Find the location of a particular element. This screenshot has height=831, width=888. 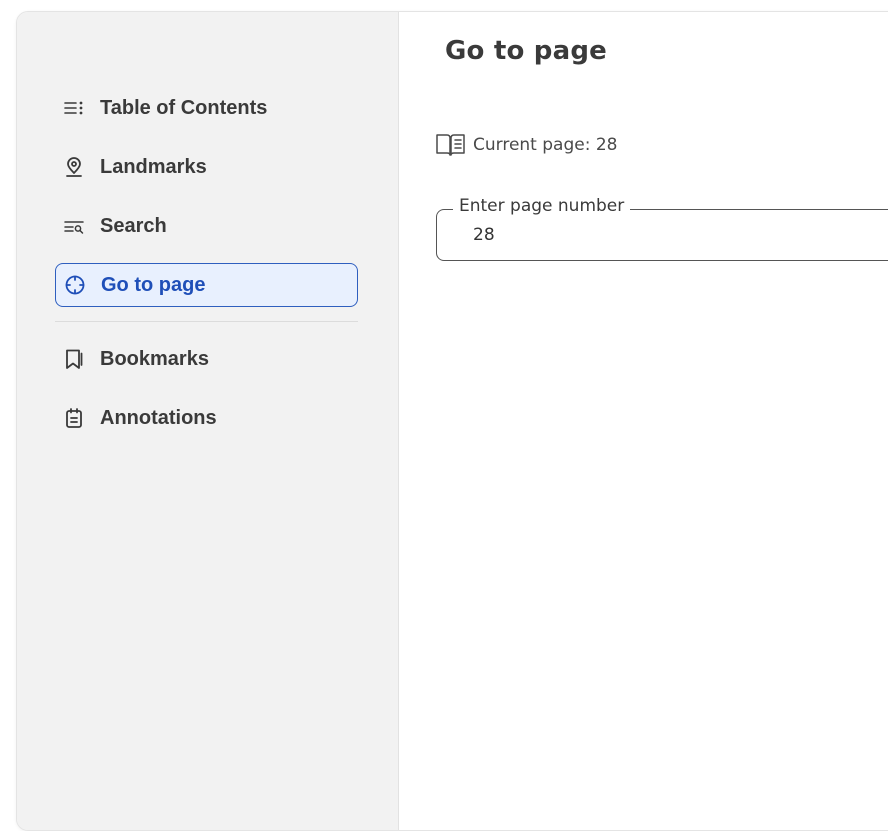

sidebar-item-bookmarks: Bookmarks is located at coordinates (206, 359).